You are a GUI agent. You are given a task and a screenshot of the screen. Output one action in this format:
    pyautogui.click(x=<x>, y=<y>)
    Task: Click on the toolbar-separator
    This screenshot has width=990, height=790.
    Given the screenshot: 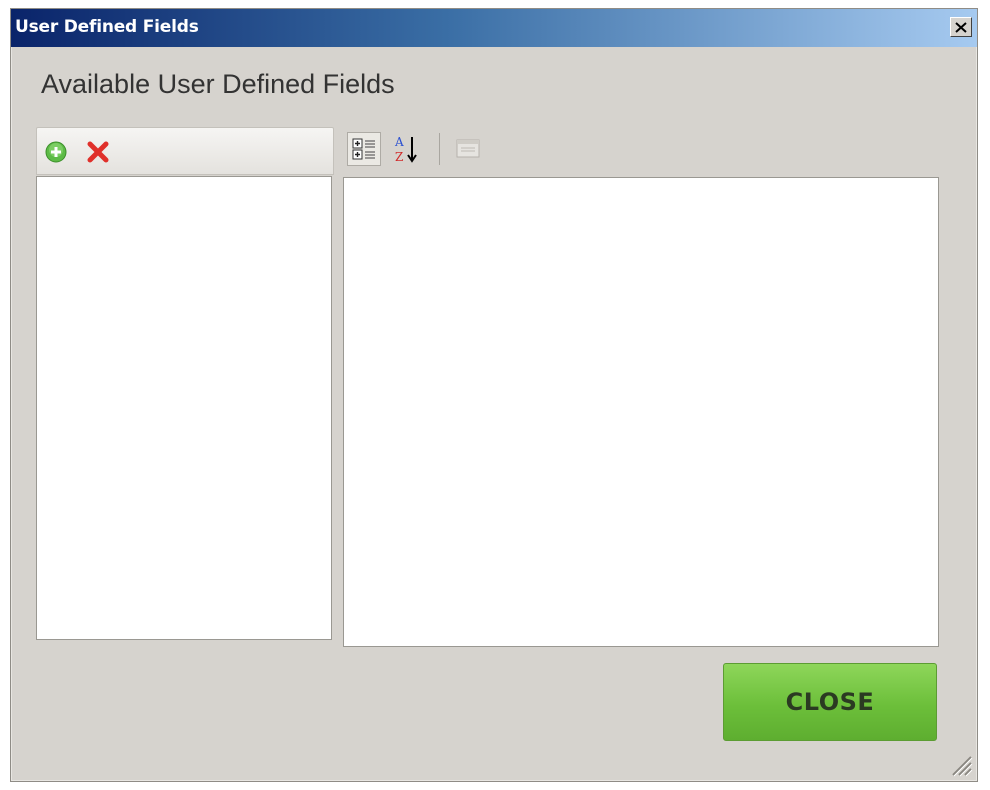 What is the action you would take?
    pyautogui.click(x=439, y=149)
    